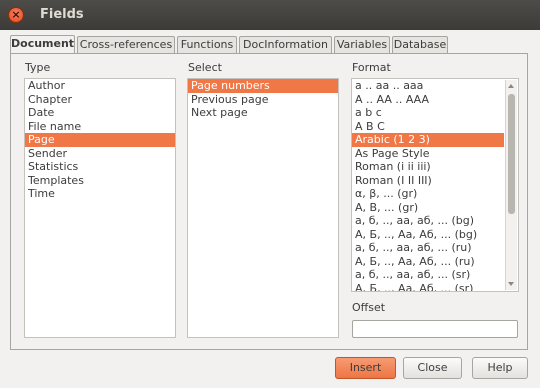 Image resolution: width=540 pixels, height=388 pixels. Describe the element at coordinates (100, 113) in the screenshot. I see `type-item-date: Date` at that location.